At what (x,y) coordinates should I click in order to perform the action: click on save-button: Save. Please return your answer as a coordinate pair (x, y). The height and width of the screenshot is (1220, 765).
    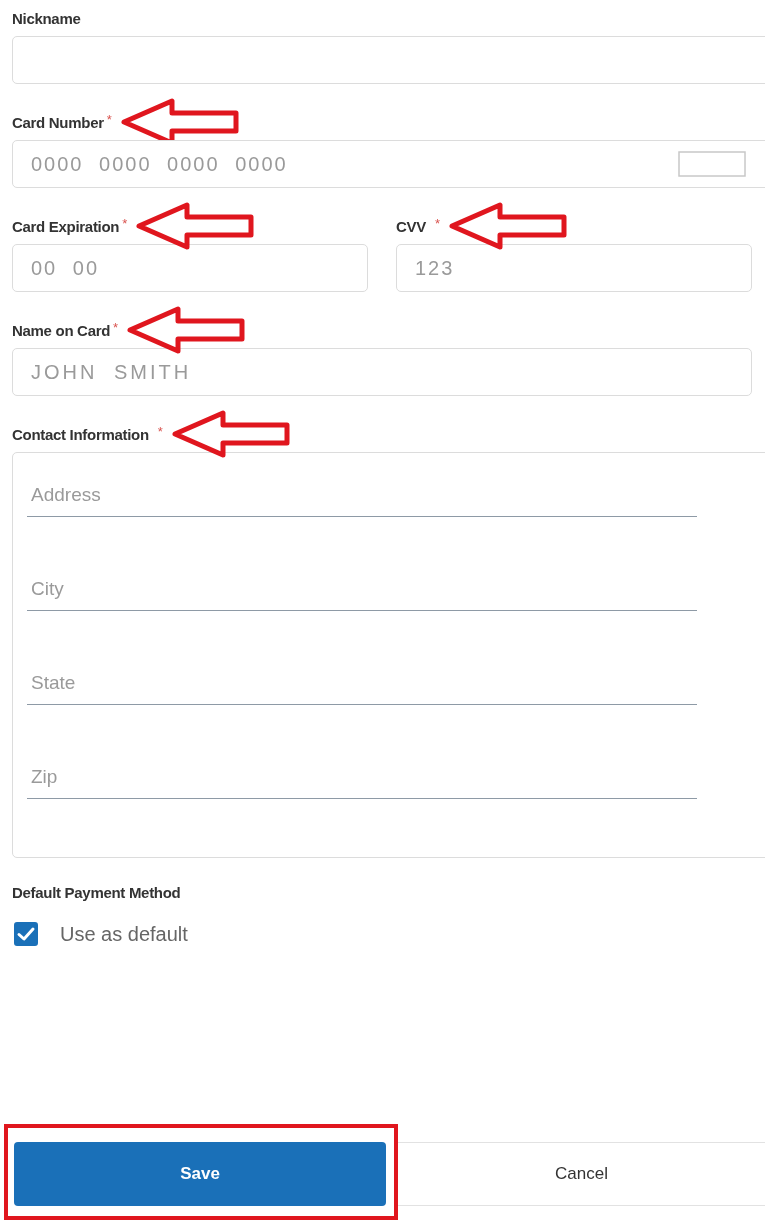
    Looking at the image, I should click on (200, 1174).